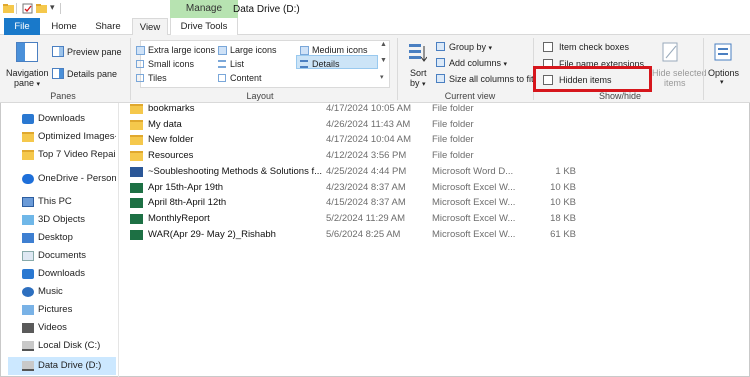  What do you see at coordinates (28, 179) in the screenshot?
I see `cloud-icon` at bounding box center [28, 179].